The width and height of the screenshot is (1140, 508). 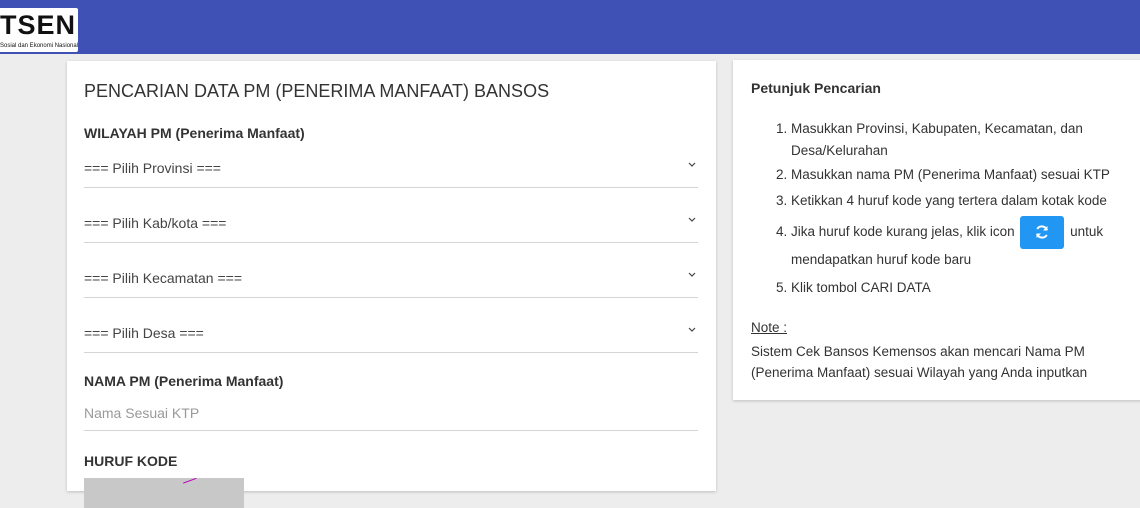 What do you see at coordinates (816, 88) in the screenshot?
I see `guide-title: Petunjuk Pencarian` at bounding box center [816, 88].